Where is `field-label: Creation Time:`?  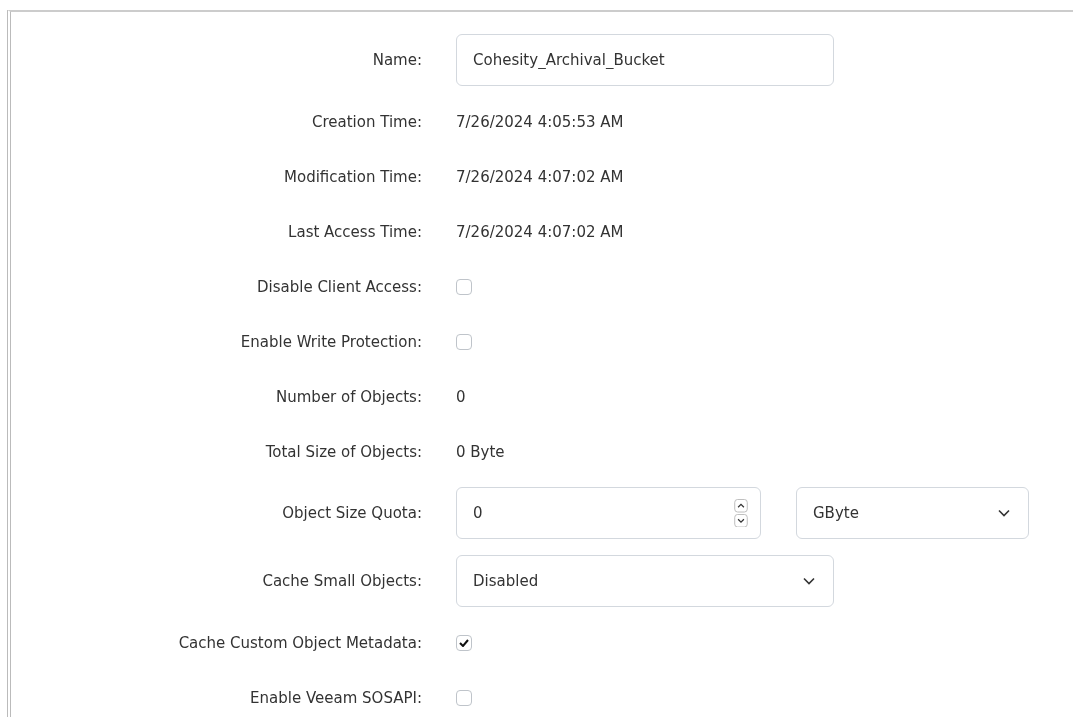 field-label: Creation Time: is located at coordinates (366, 121).